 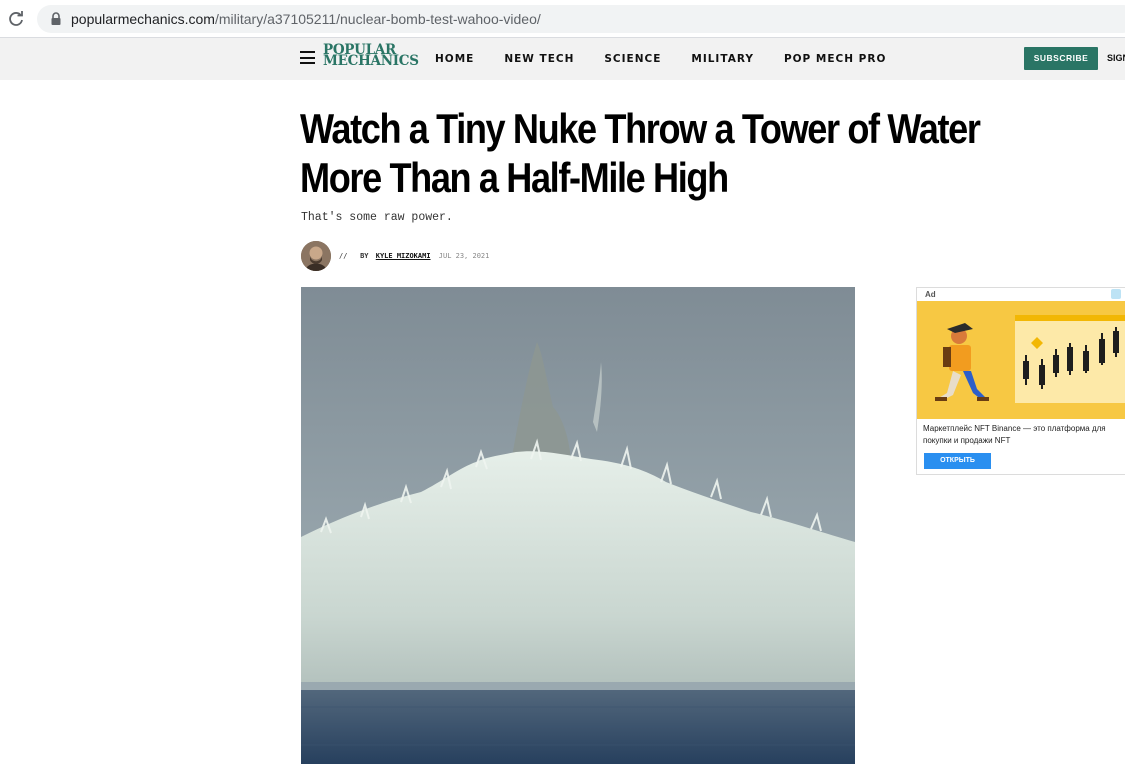 I want to click on author-link: KYLE MIZOKAMI, so click(x=403, y=256).